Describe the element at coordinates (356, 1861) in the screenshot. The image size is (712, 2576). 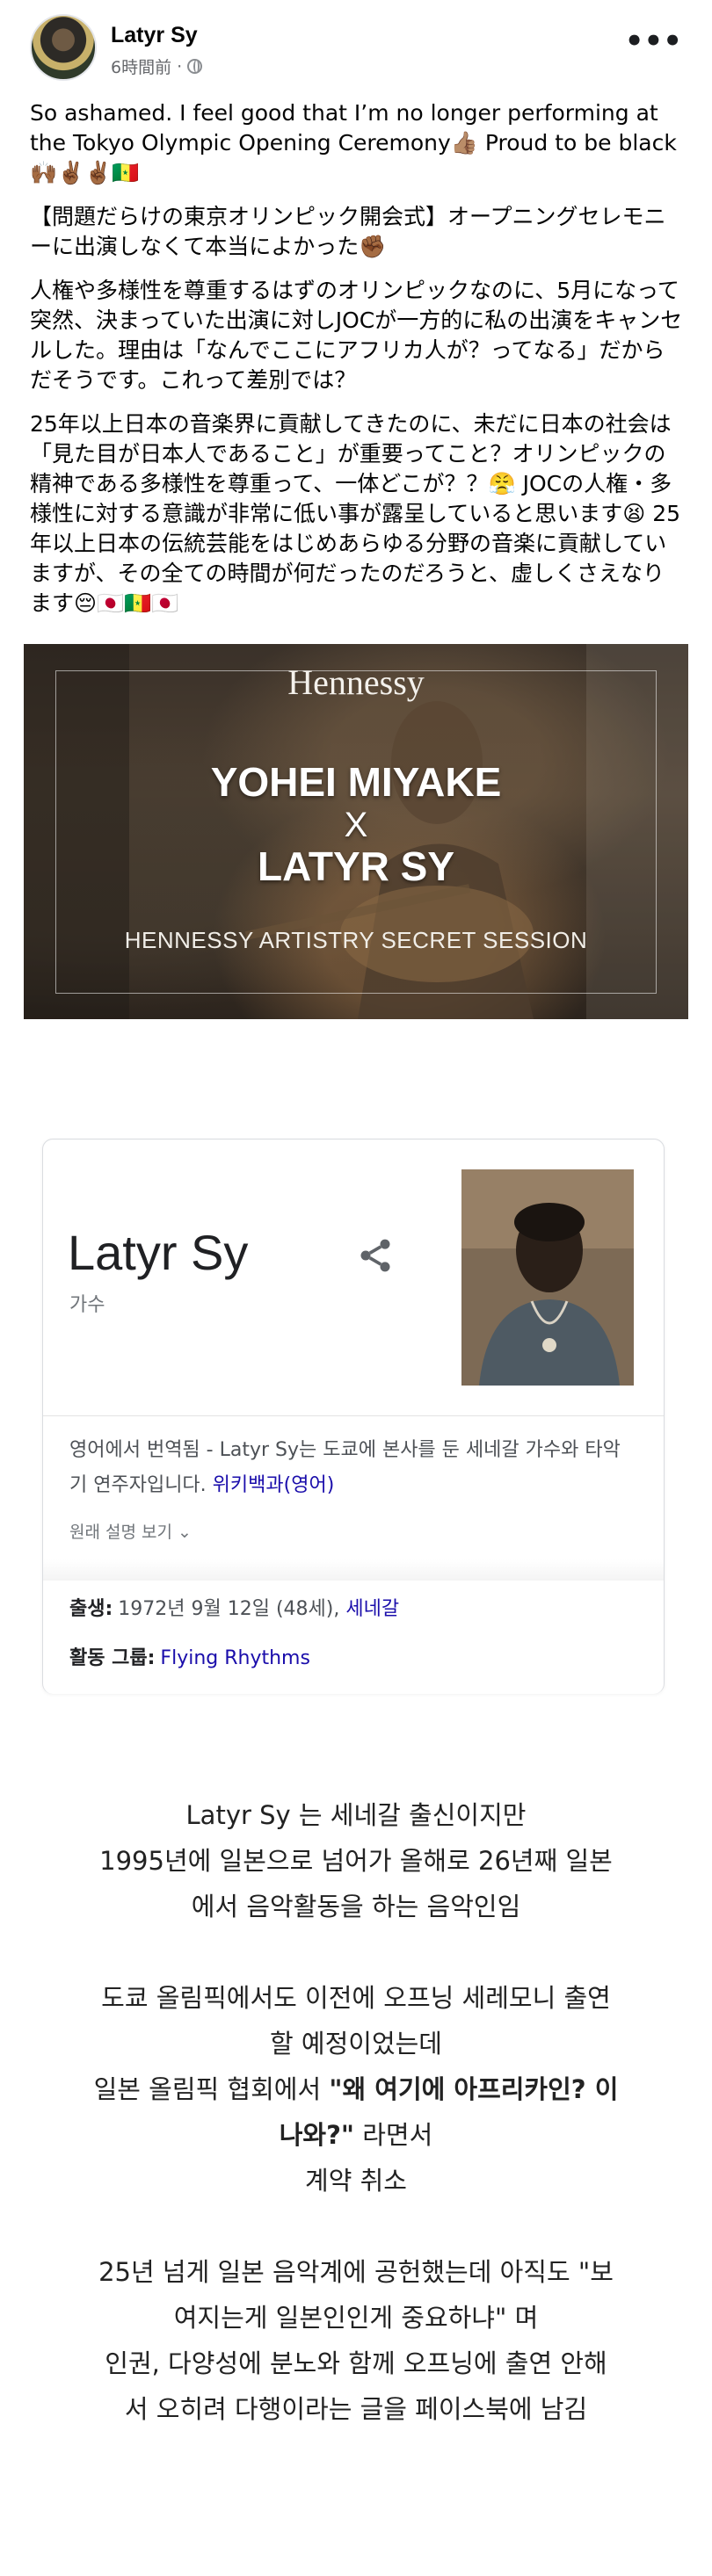
I see `caption-line: 1995년에 일본으로 넘어가 올해로 26년째 일본` at that location.